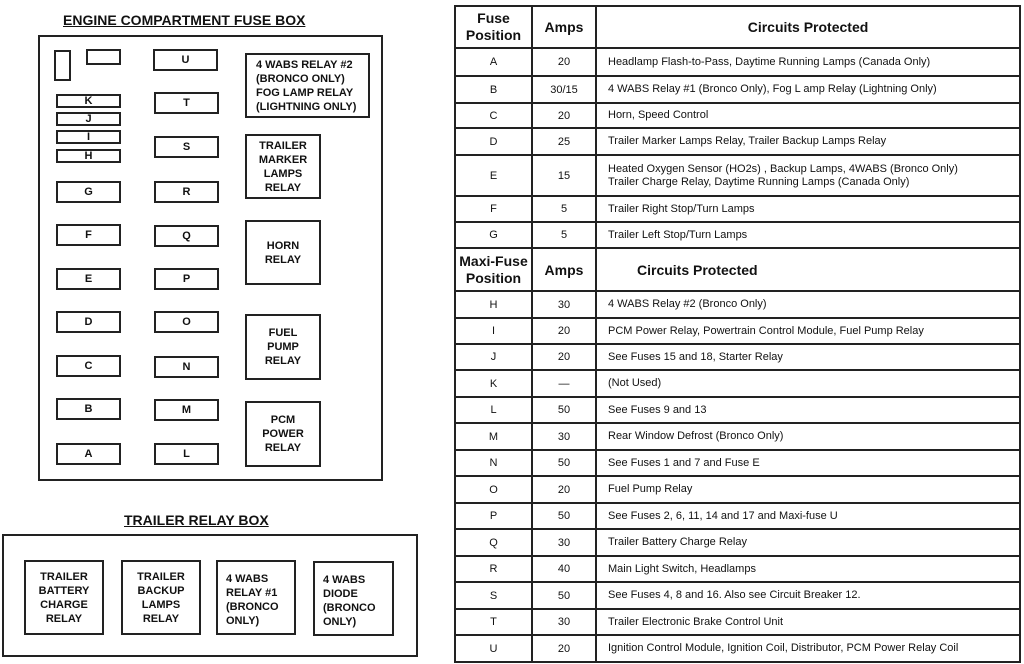 The height and width of the screenshot is (664, 1024). Describe the element at coordinates (185, 60) in the screenshot. I see `fuse-slot-U: U` at that location.